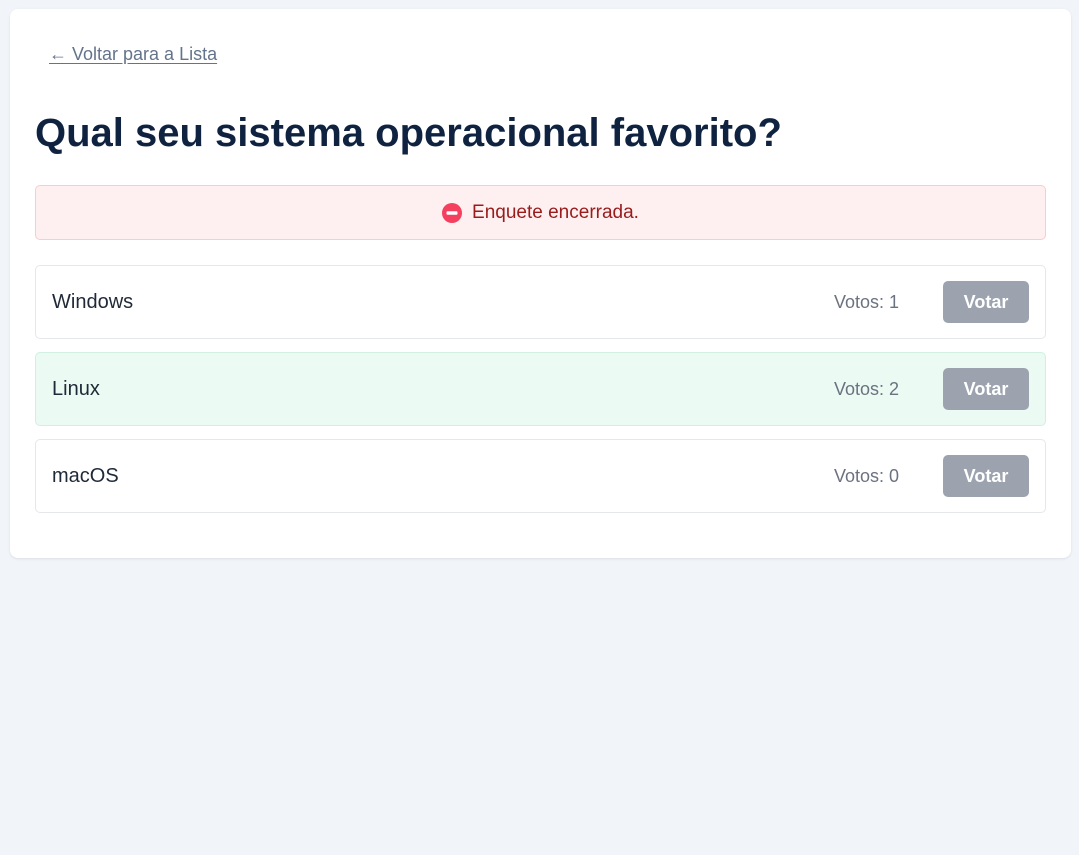 The width and height of the screenshot is (1079, 855). What do you see at coordinates (85, 476) in the screenshot?
I see `option-name: macOS` at bounding box center [85, 476].